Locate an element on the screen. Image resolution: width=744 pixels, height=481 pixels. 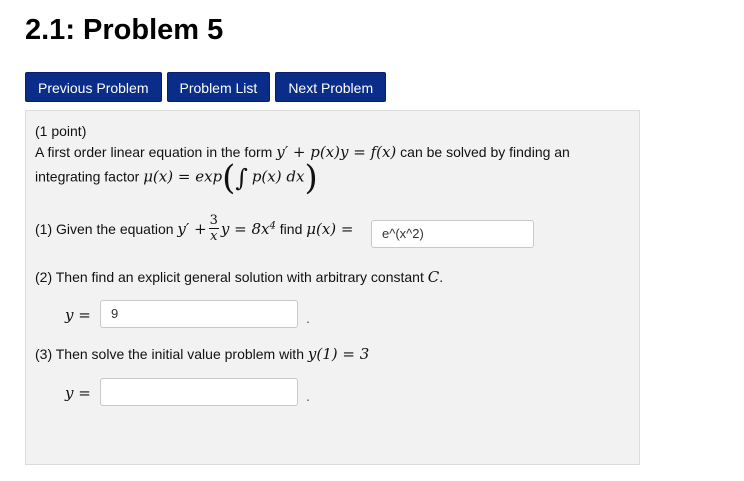
integrating-factor-line: integrating factor μ(x) = exp(∫ p(x) dx) is located at coordinates (176, 178).